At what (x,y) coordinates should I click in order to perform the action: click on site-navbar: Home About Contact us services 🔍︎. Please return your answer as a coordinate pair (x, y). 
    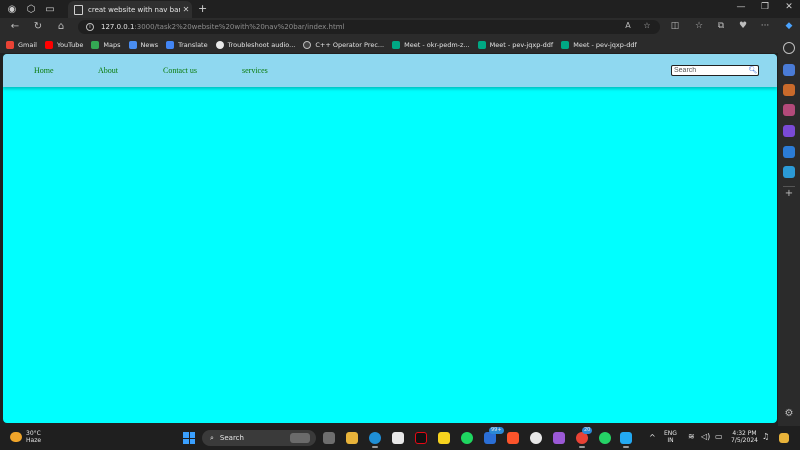
    Looking at the image, I should click on (390, 70).